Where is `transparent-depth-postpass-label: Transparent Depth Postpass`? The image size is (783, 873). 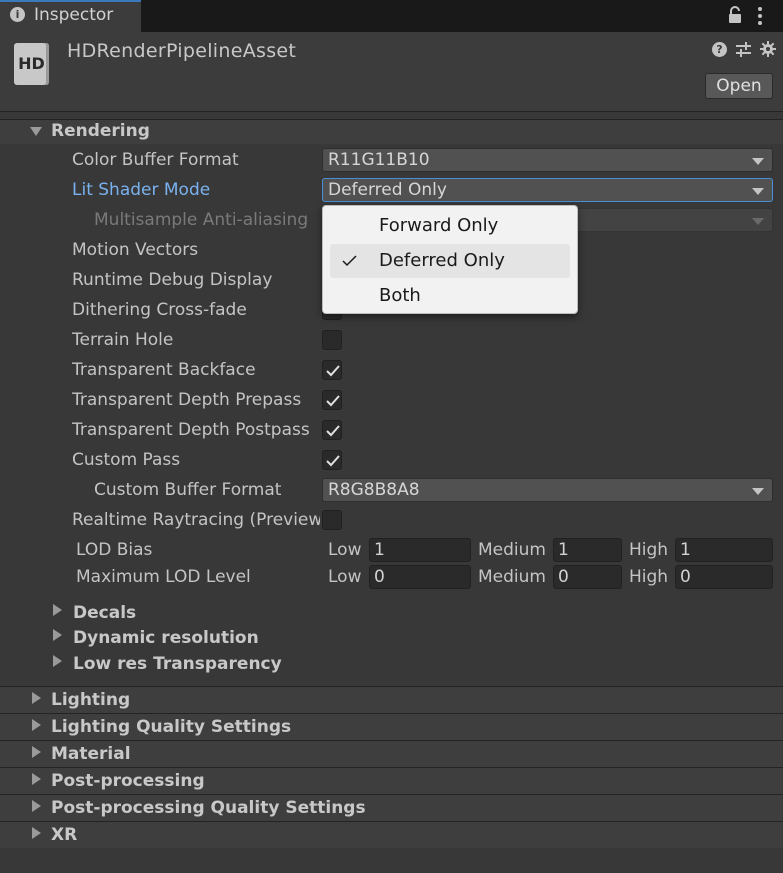
transparent-depth-postpass-label: Transparent Depth Postpass is located at coordinates (191, 430).